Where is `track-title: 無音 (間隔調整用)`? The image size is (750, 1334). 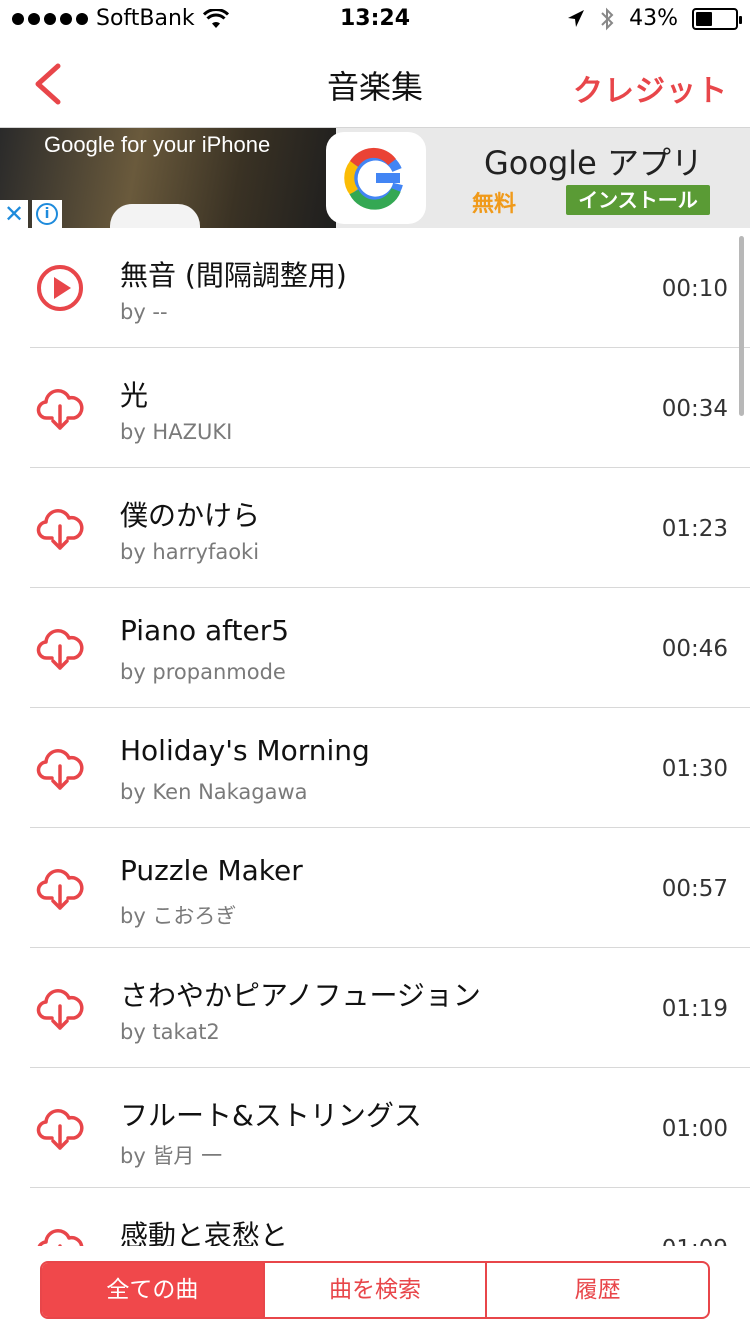 track-title: 無音 (間隔調整用) is located at coordinates (233, 275).